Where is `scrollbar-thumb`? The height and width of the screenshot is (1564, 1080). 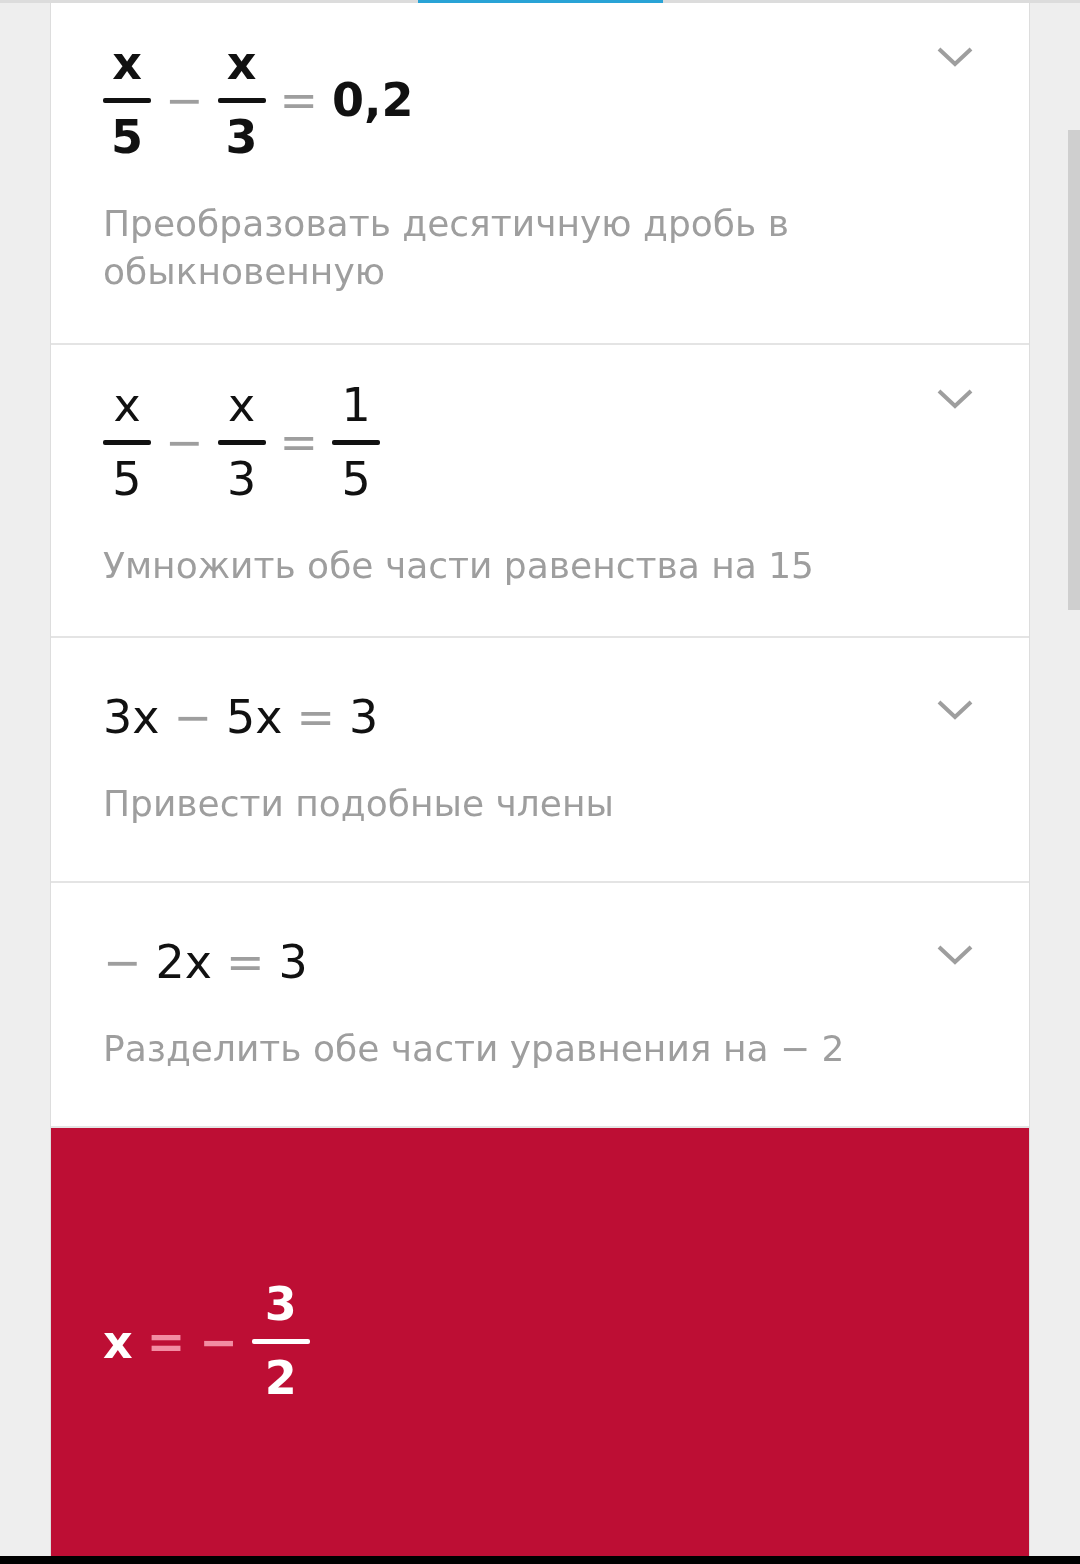
scrollbar-thumb is located at coordinates (1074, 370).